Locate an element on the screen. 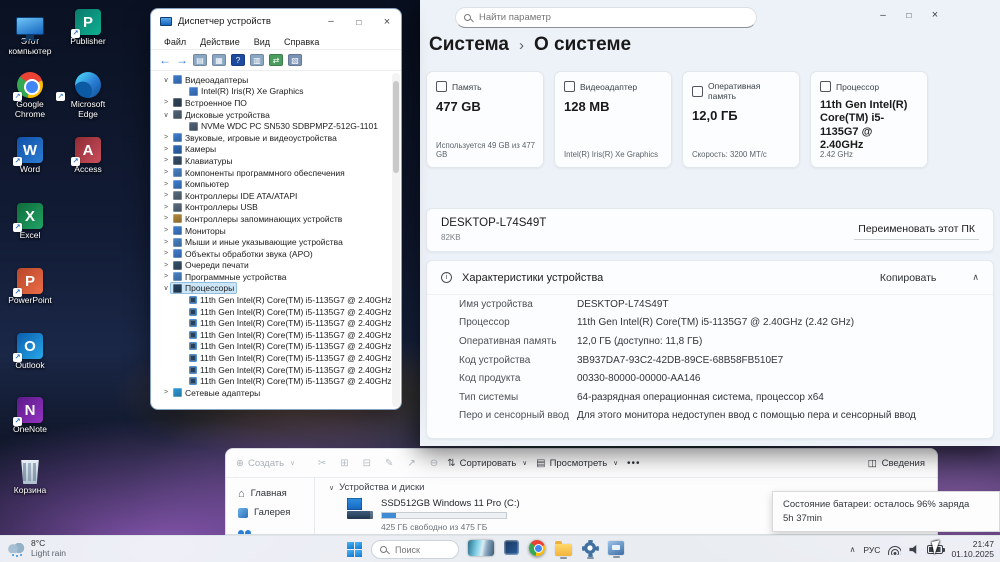 Image resolution: width=1000 pixels, height=562 pixels. desktop-icon-recycle-bin: Корзина is located at coordinates (30, 474).